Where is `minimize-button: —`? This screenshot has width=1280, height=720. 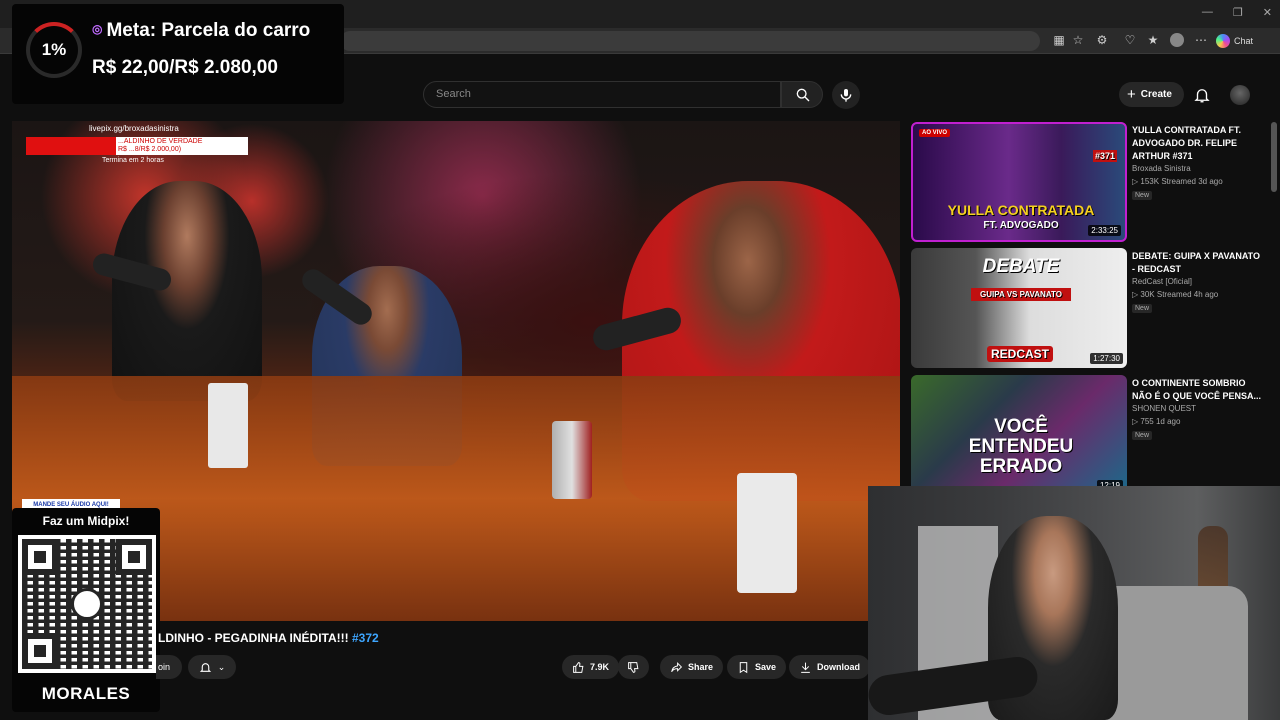 minimize-button: — is located at coordinates (1207, 12).